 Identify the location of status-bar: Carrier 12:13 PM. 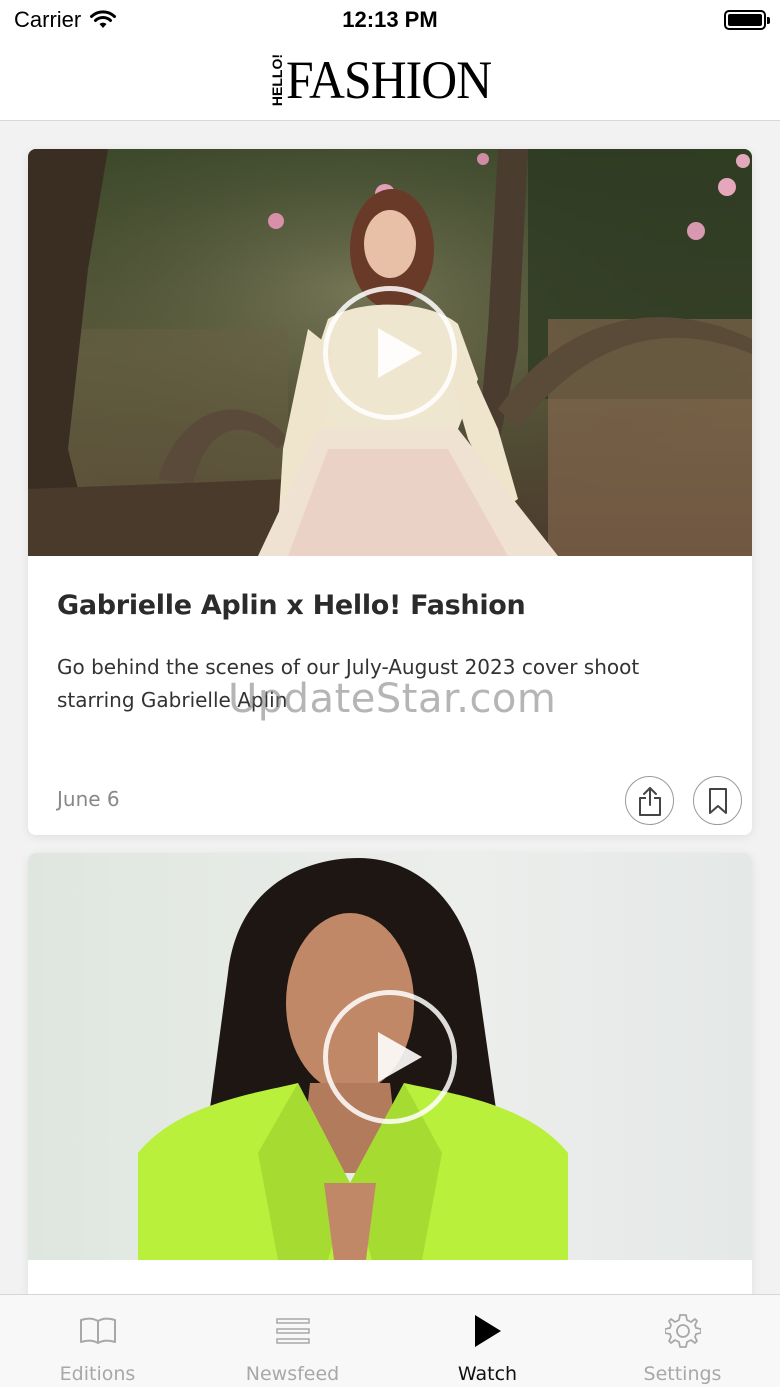
(390, 20).